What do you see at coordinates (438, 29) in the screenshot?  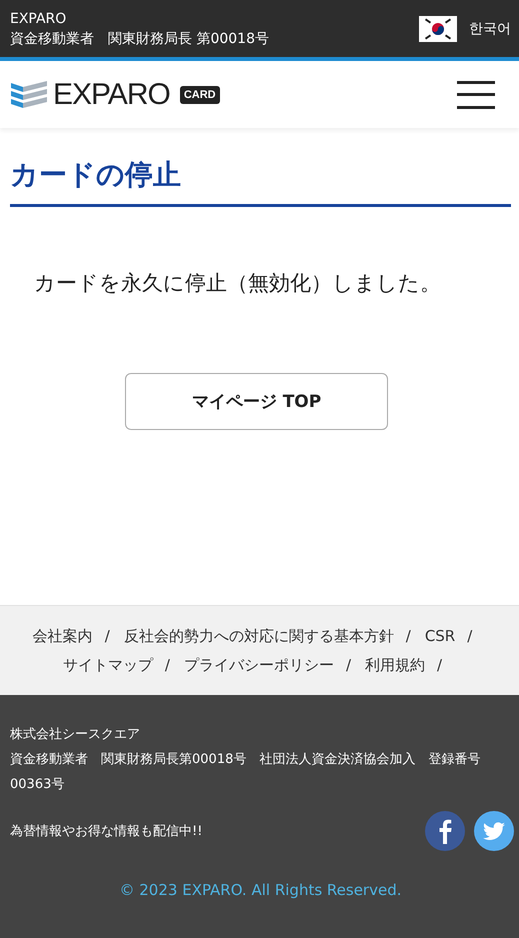 I see `flag-icon` at bounding box center [438, 29].